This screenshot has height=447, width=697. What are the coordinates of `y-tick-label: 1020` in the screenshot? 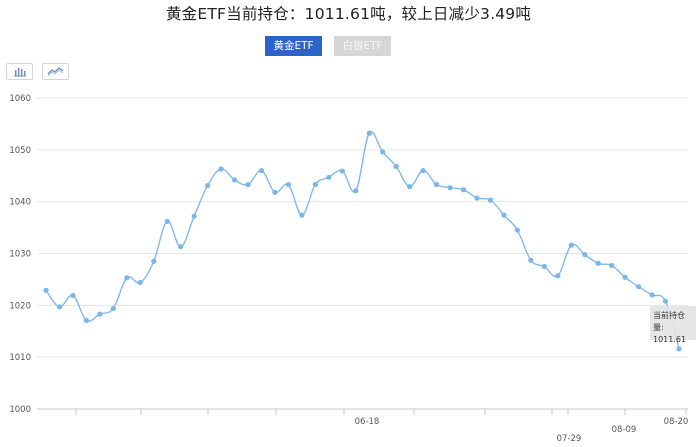 It's located at (20, 306).